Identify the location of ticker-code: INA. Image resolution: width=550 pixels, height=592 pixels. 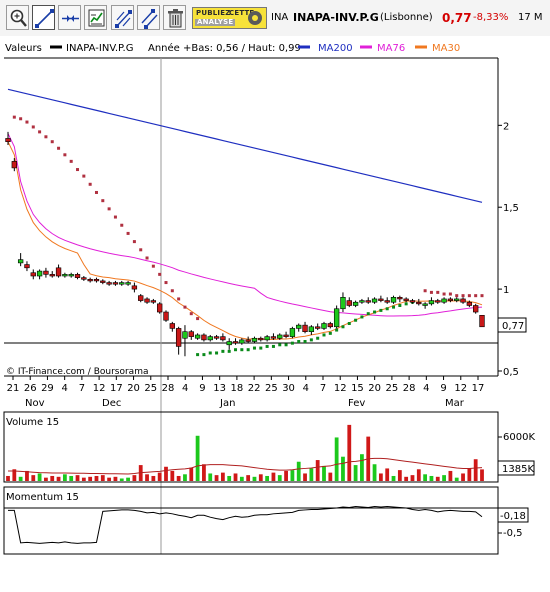
(280, 17).